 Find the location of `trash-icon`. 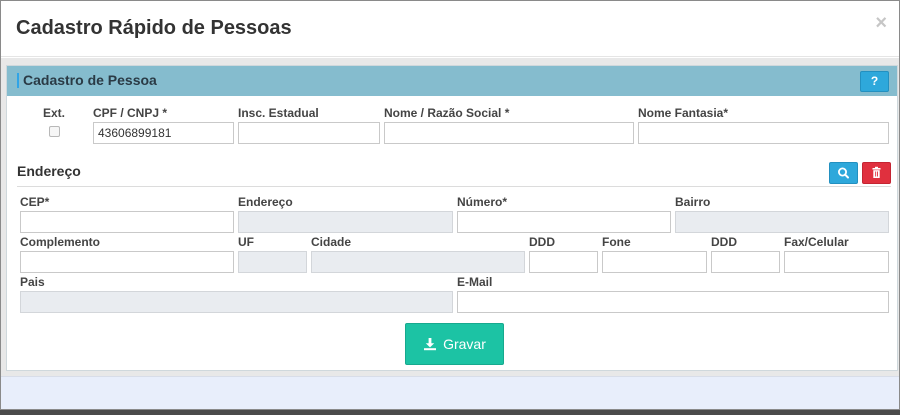

trash-icon is located at coordinates (876, 172).